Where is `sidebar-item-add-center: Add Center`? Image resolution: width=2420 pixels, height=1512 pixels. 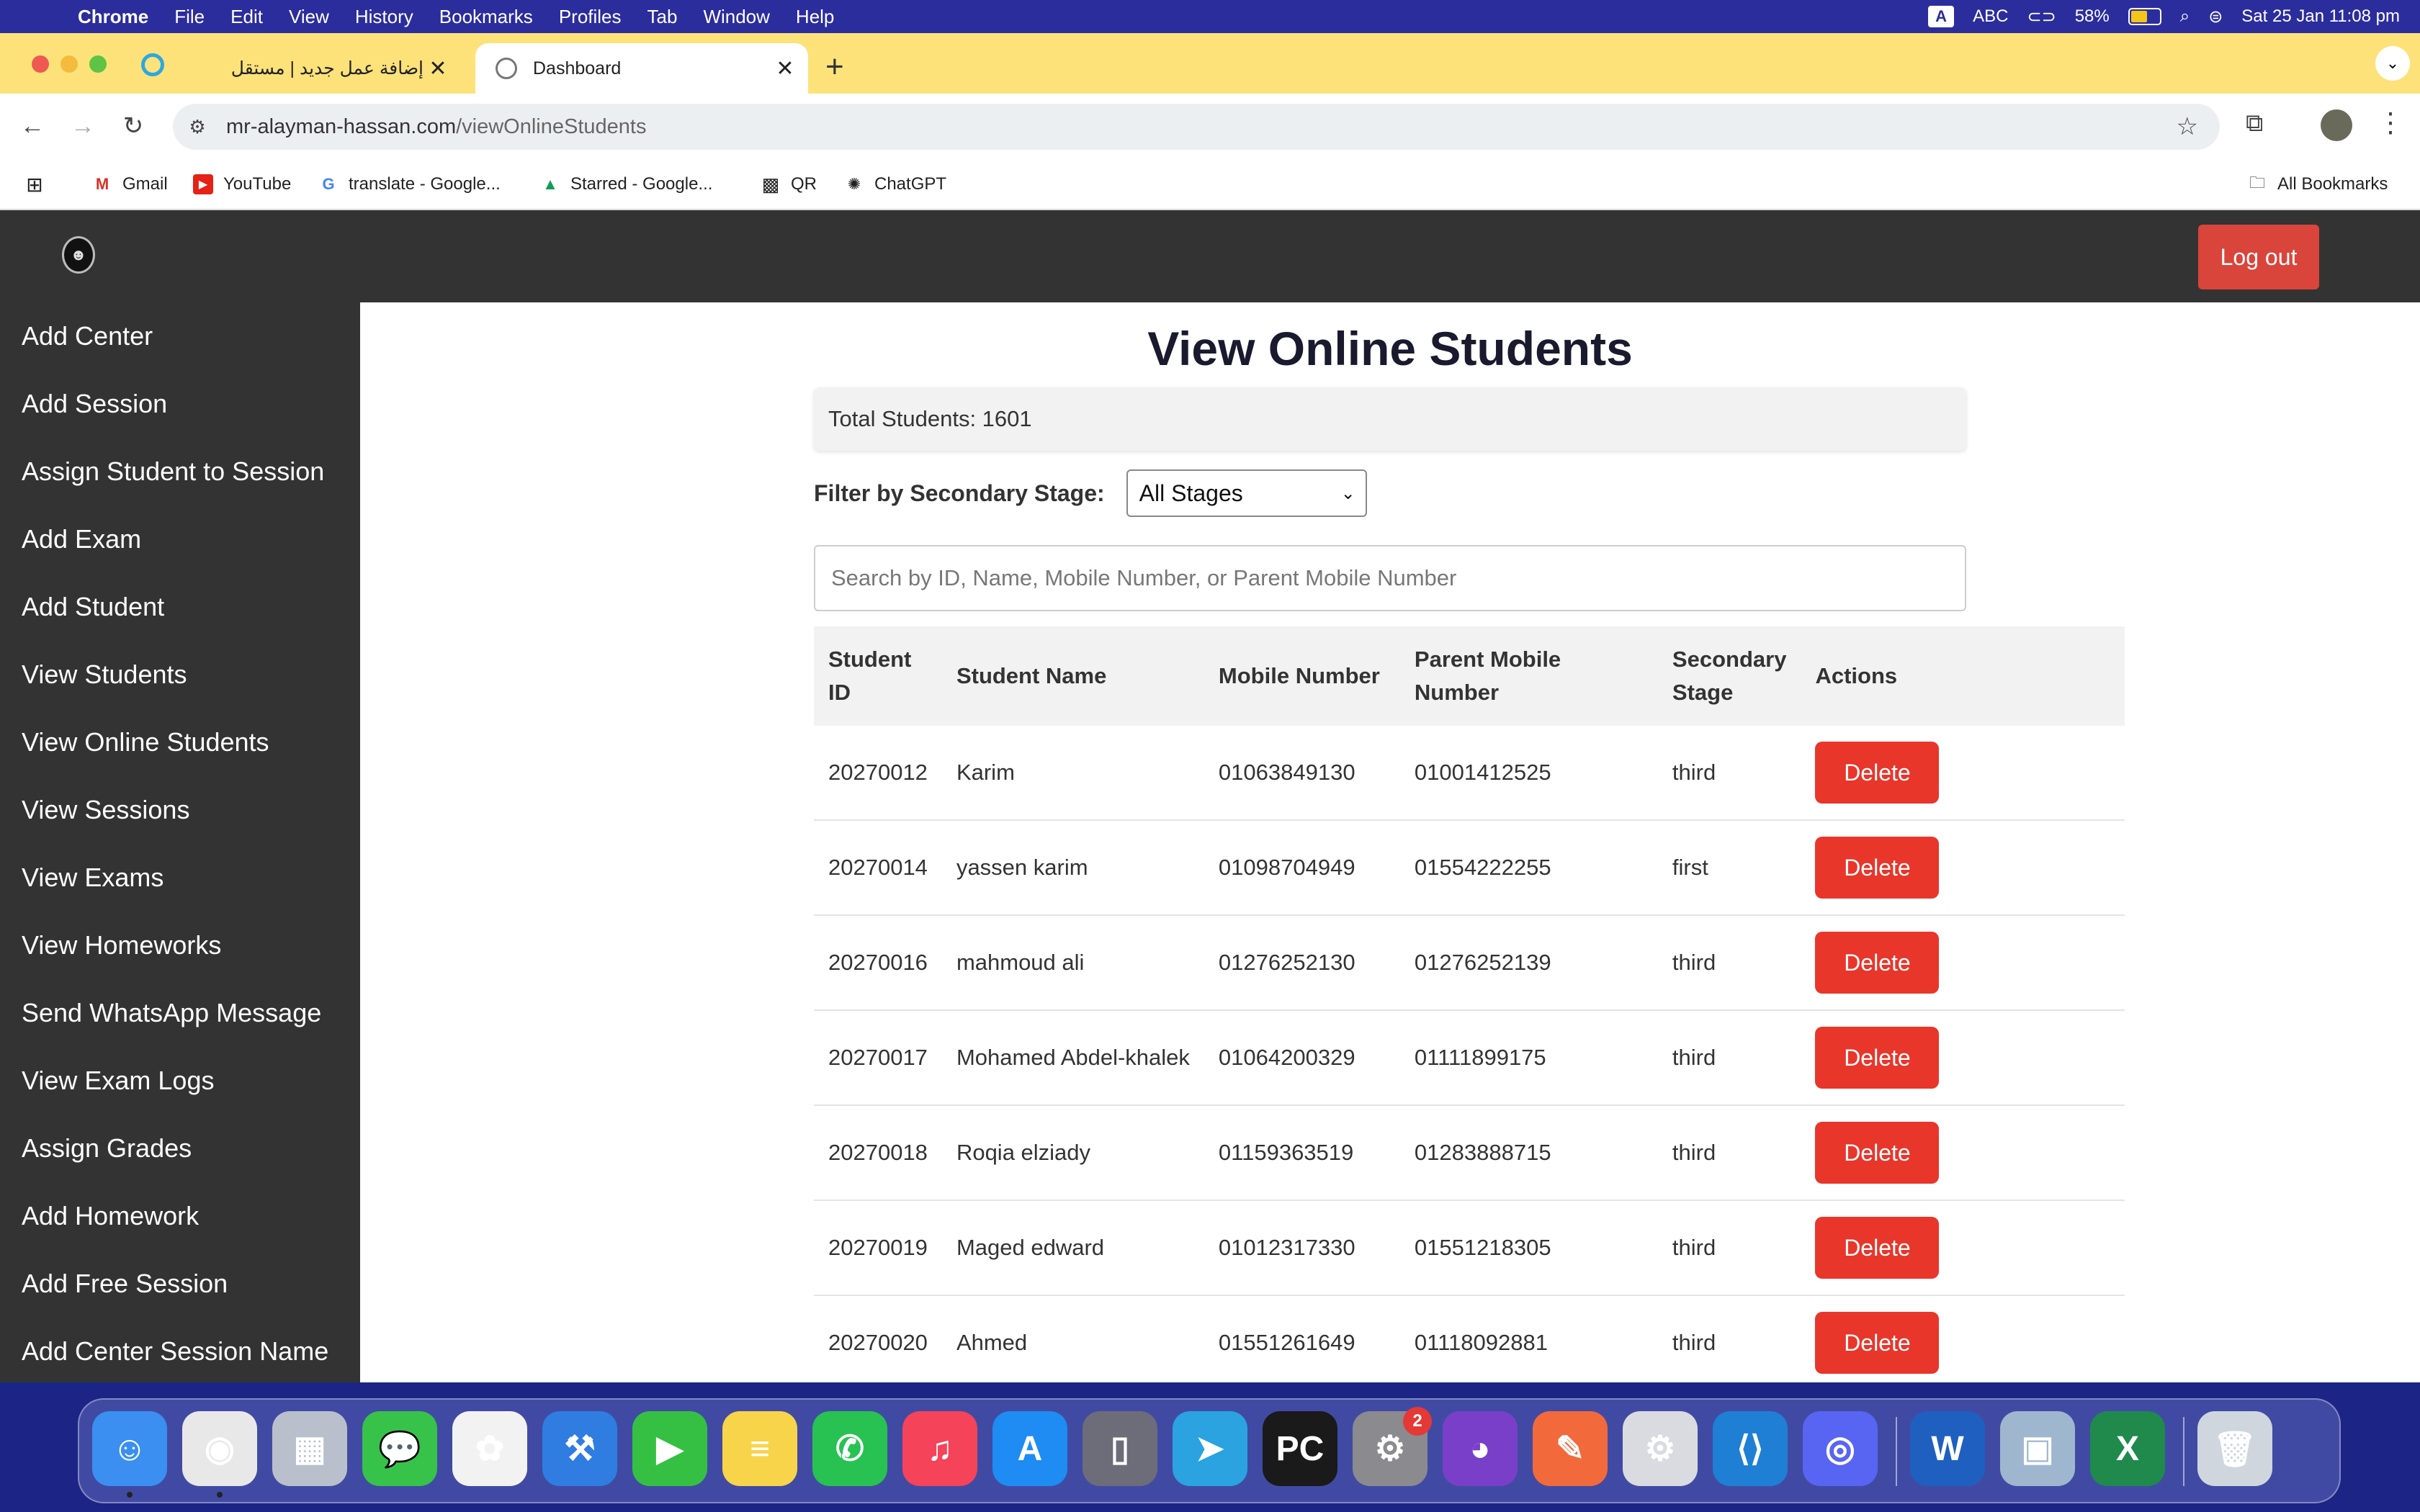 sidebar-item-add-center: Add Center is located at coordinates (180, 336).